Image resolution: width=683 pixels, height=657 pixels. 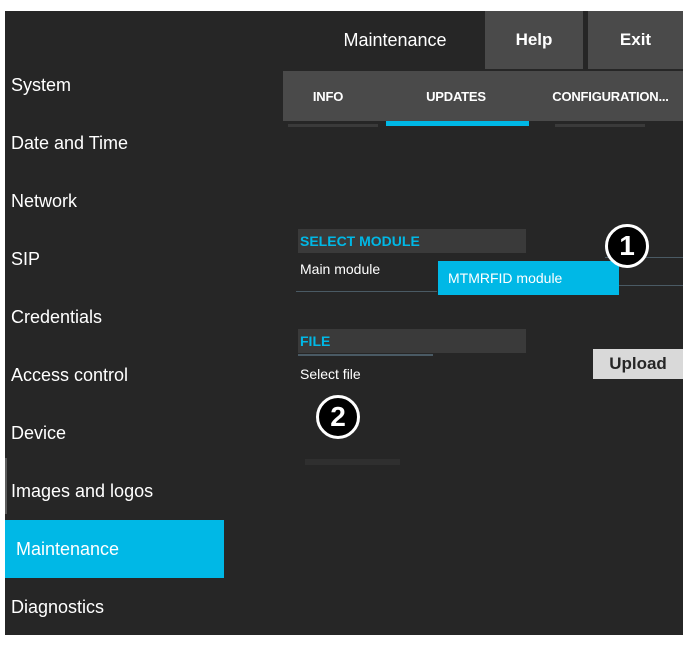 I want to click on sidebar-item-network: Network, so click(x=114, y=201).